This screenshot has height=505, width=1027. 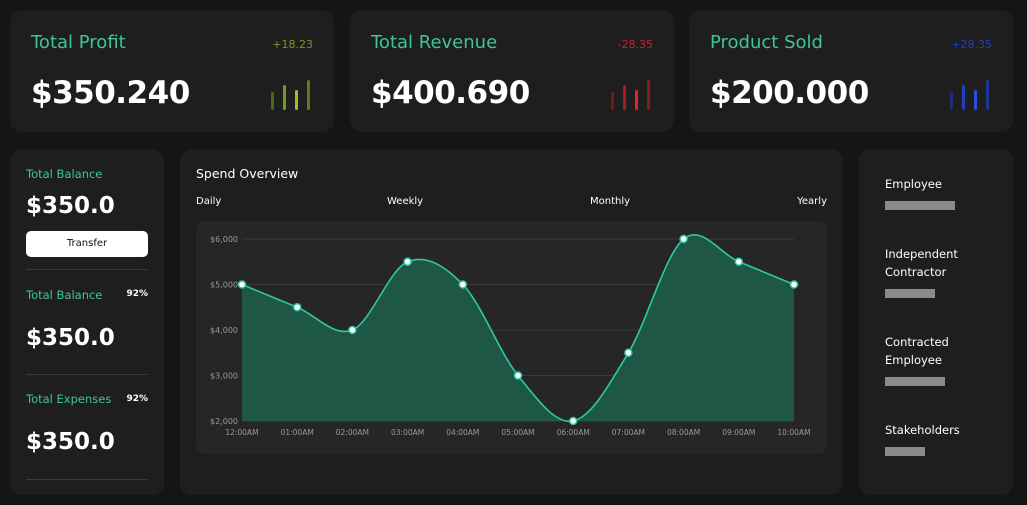 What do you see at coordinates (450, 93) in the screenshot?
I see `stat-value: $400.690` at bounding box center [450, 93].